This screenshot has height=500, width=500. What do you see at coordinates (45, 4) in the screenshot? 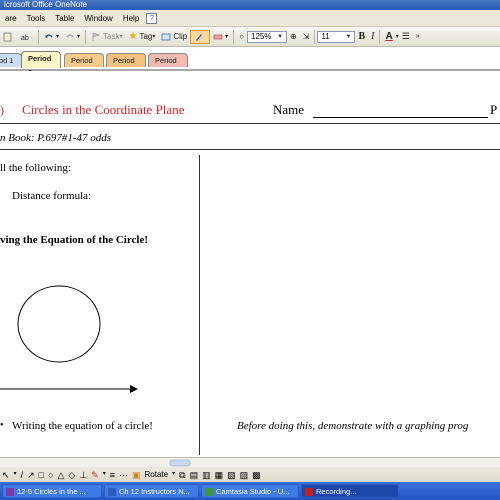
I see `window-title: icrosoft Office OneNote` at bounding box center [45, 4].